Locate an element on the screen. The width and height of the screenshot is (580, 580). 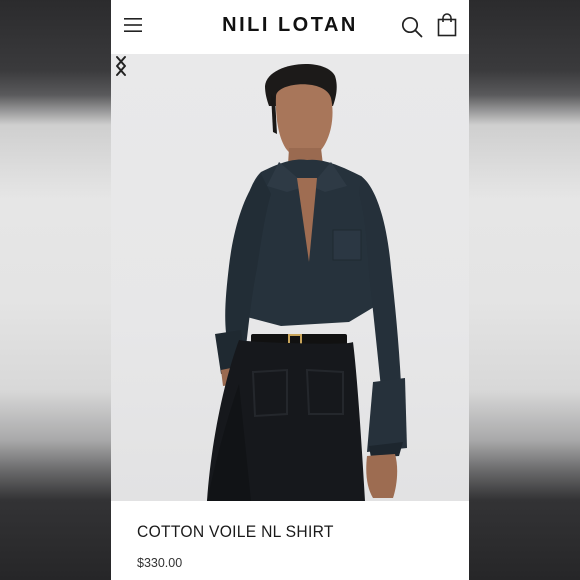
product-title: COTTON VOILE NL SHIRT is located at coordinates (235, 531).